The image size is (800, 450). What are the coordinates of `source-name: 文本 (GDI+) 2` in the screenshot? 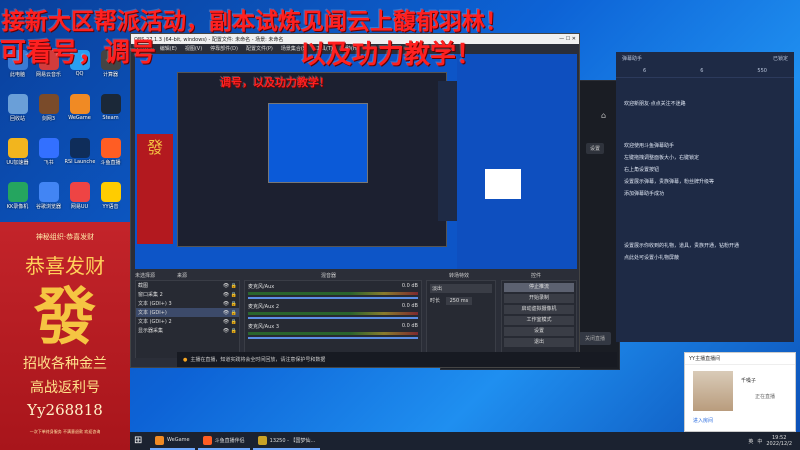 It's located at (155, 322).